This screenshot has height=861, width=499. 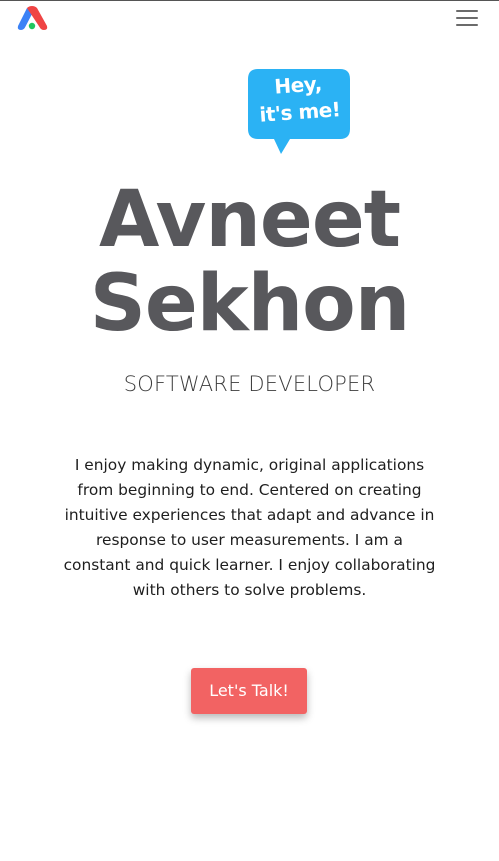 I want to click on hamburger-menu-icon, so click(x=467, y=18).